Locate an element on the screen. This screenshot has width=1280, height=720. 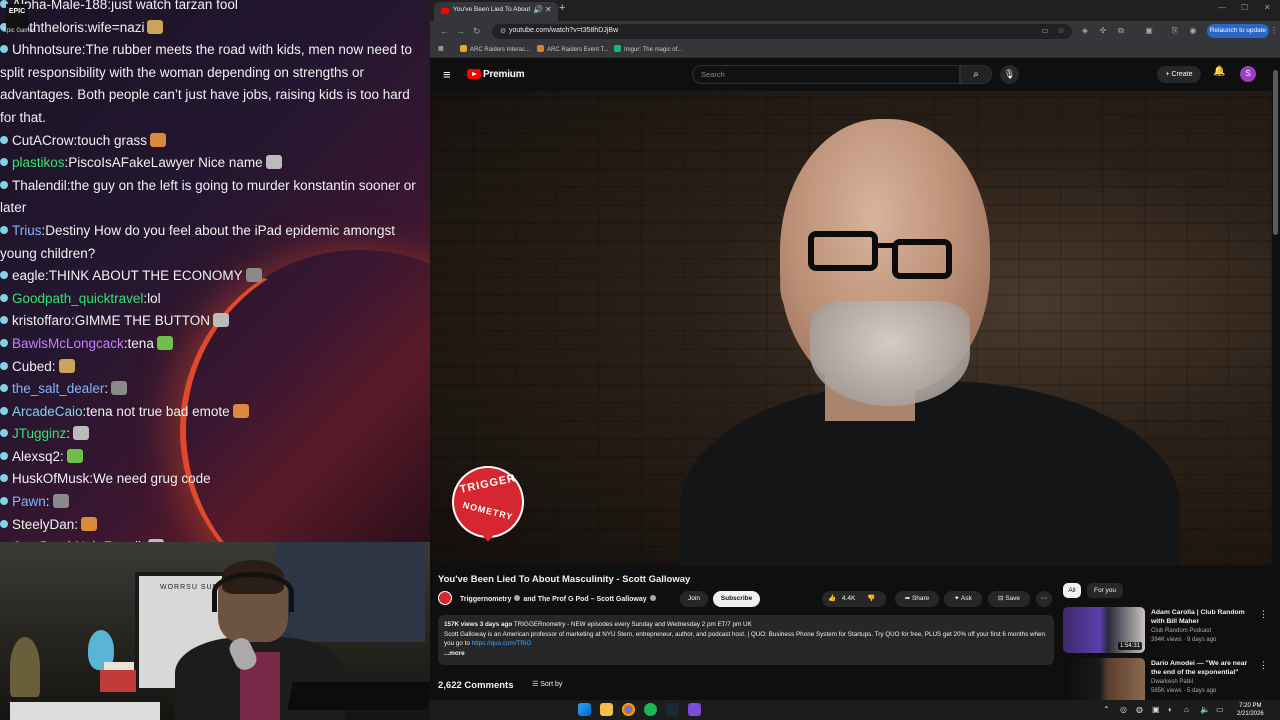
share-button: ➦ Share is located at coordinates (917, 599).